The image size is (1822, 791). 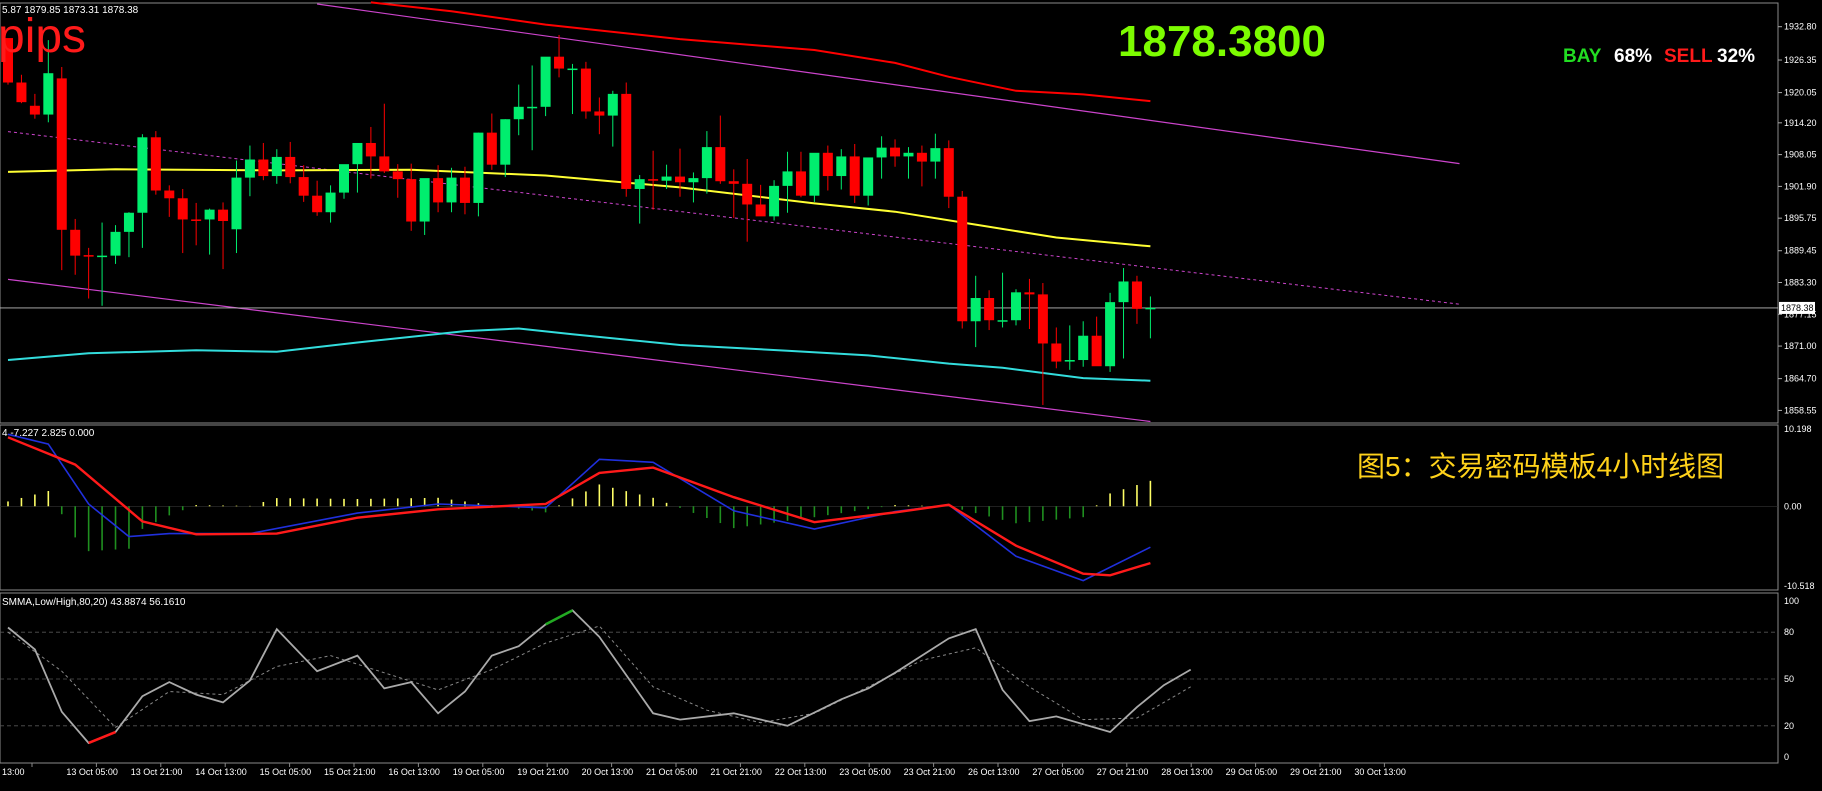 I want to click on time-tick-label: 15 Oct 05:00, so click(x=286, y=772).